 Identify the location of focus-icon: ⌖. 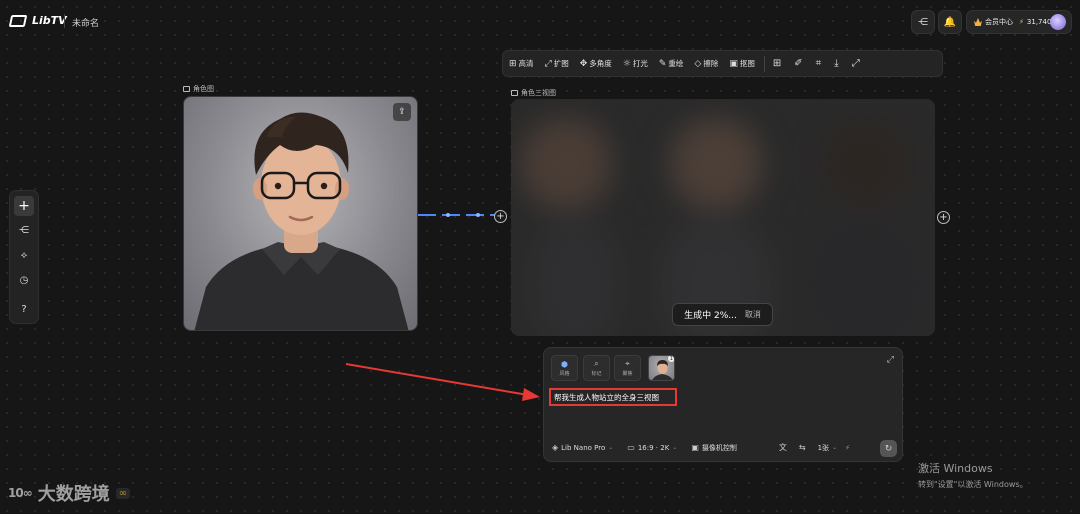
(627, 363).